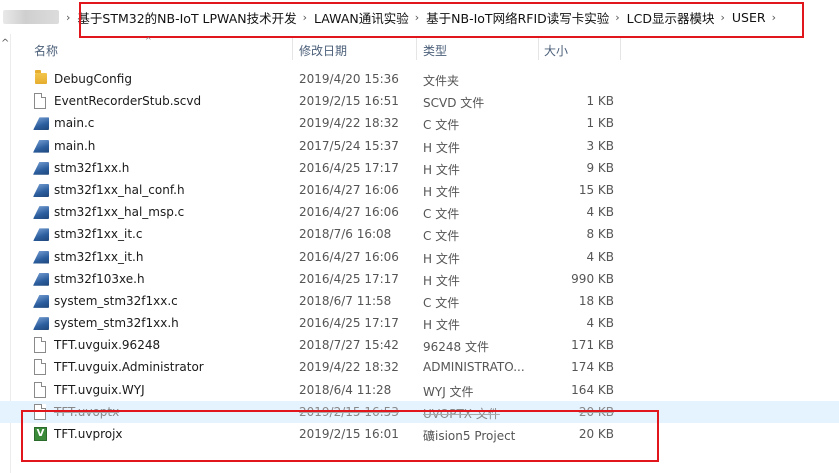 The height and width of the screenshot is (473, 839). I want to click on sort-arrow-icon: ^, so click(148, 40).